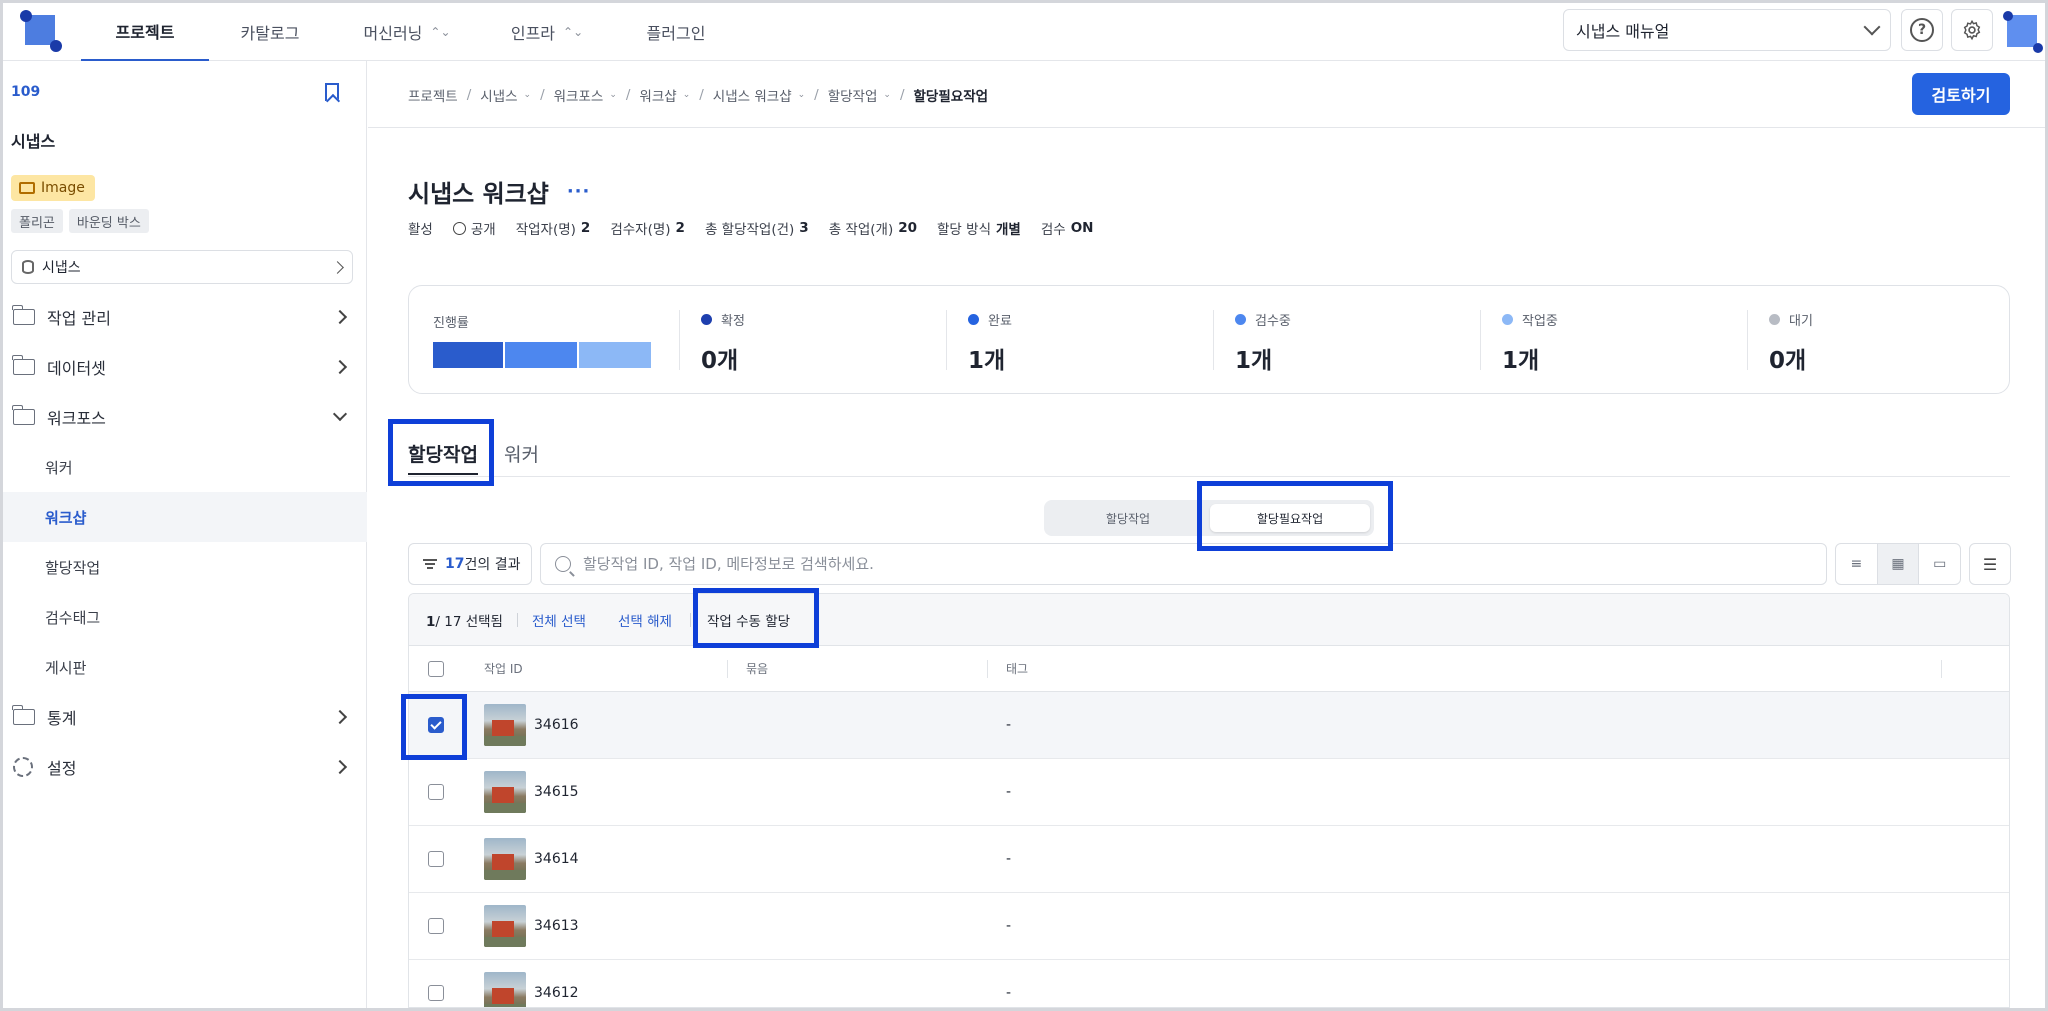  What do you see at coordinates (585, 95) in the screenshot?
I see `breadcrumb-item: 워크포스 ⌄` at bounding box center [585, 95].